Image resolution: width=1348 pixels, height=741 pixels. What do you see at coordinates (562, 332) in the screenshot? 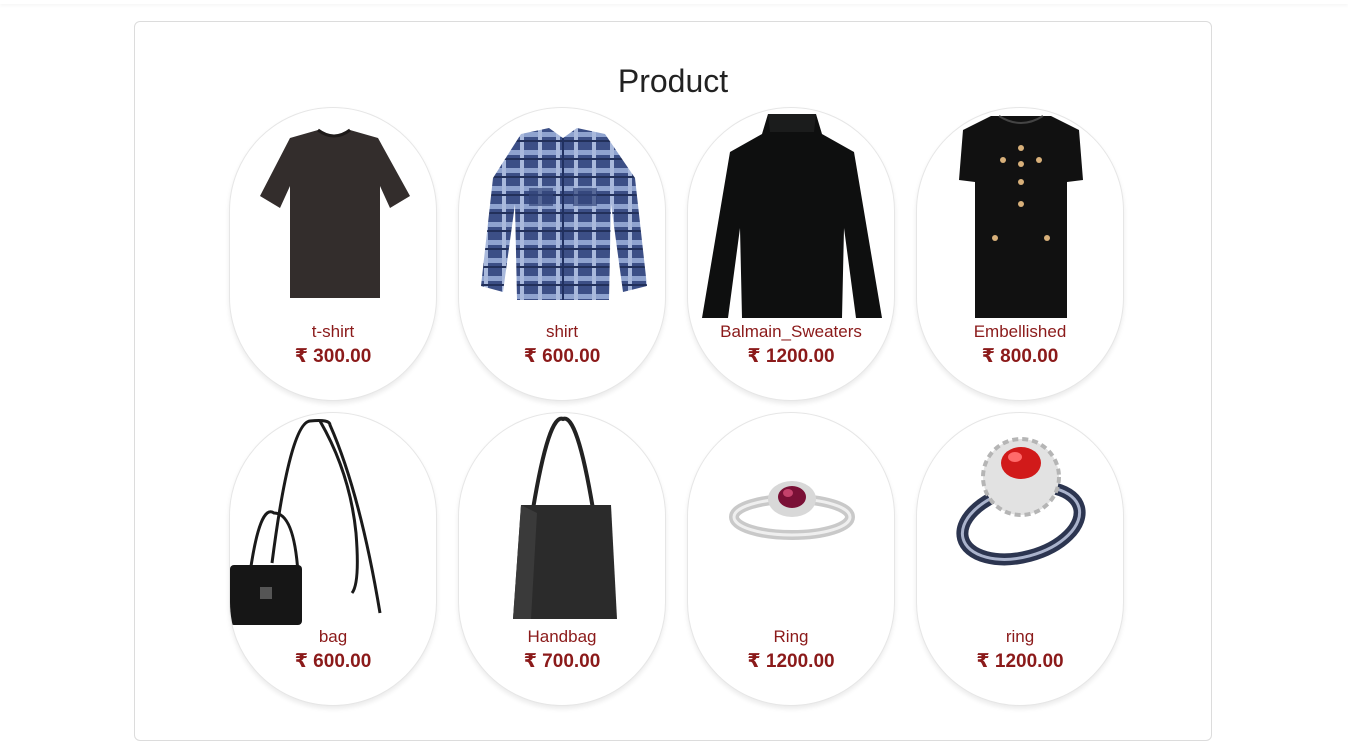
I see `product-name: shirt` at bounding box center [562, 332].